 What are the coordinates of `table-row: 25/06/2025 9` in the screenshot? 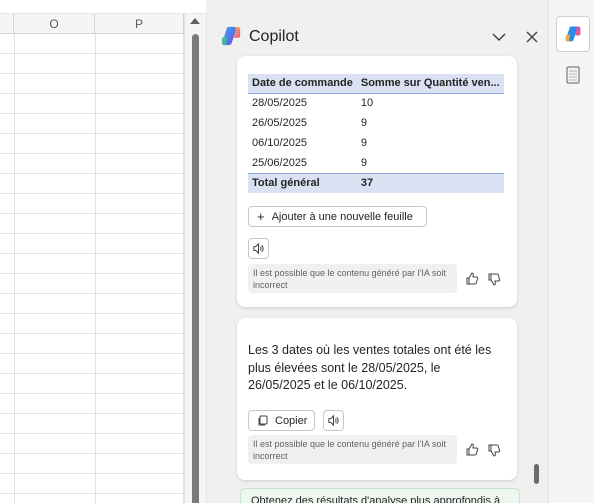 It's located at (376, 163).